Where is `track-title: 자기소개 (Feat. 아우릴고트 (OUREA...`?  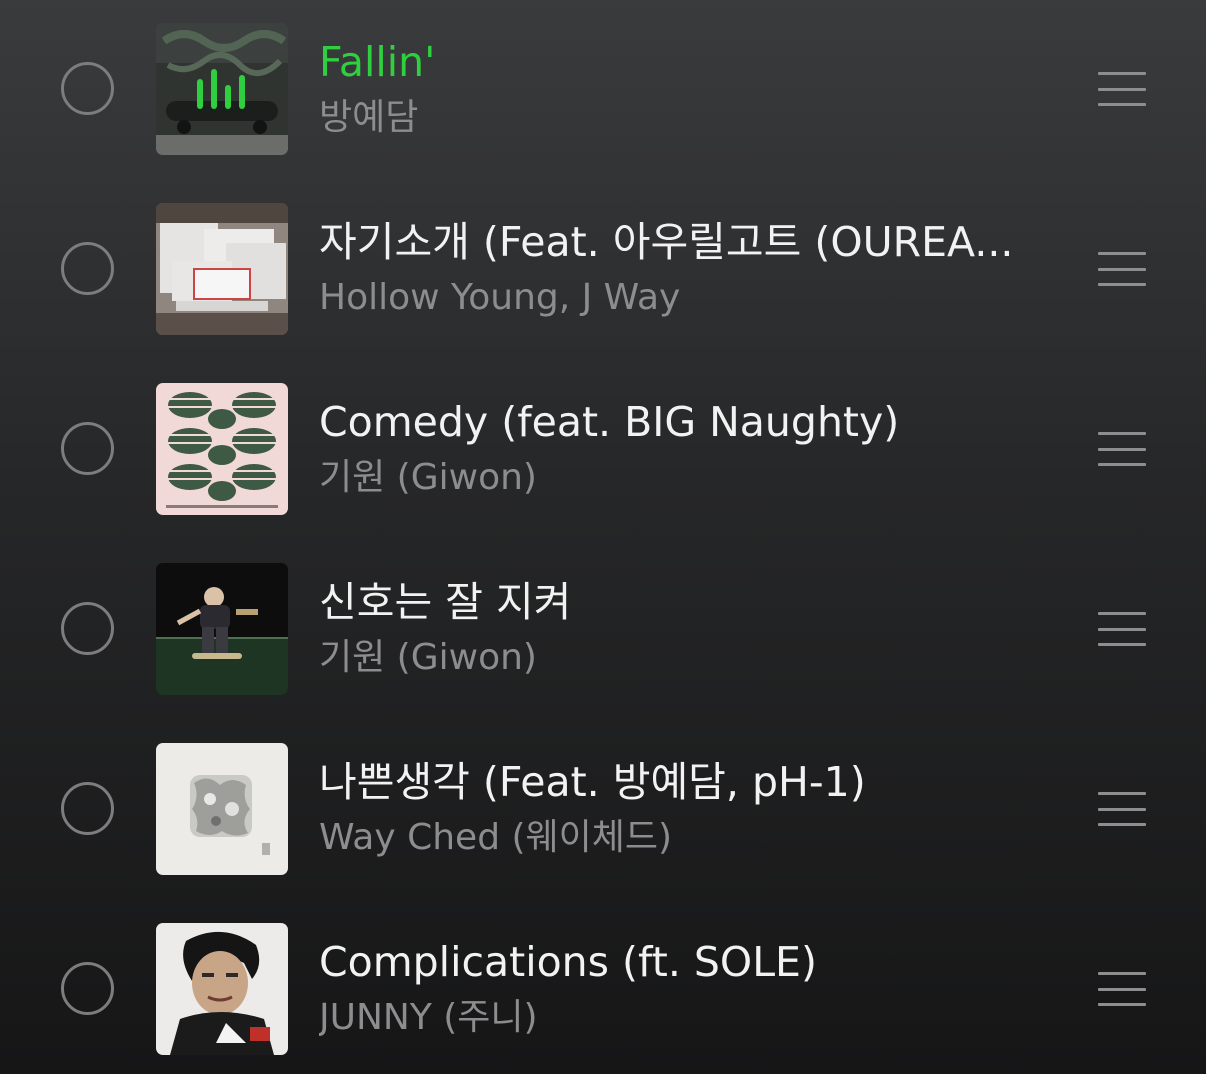 track-title: 자기소개 (Feat. 아우릴고트 (OUREA... is located at coordinates (666, 242).